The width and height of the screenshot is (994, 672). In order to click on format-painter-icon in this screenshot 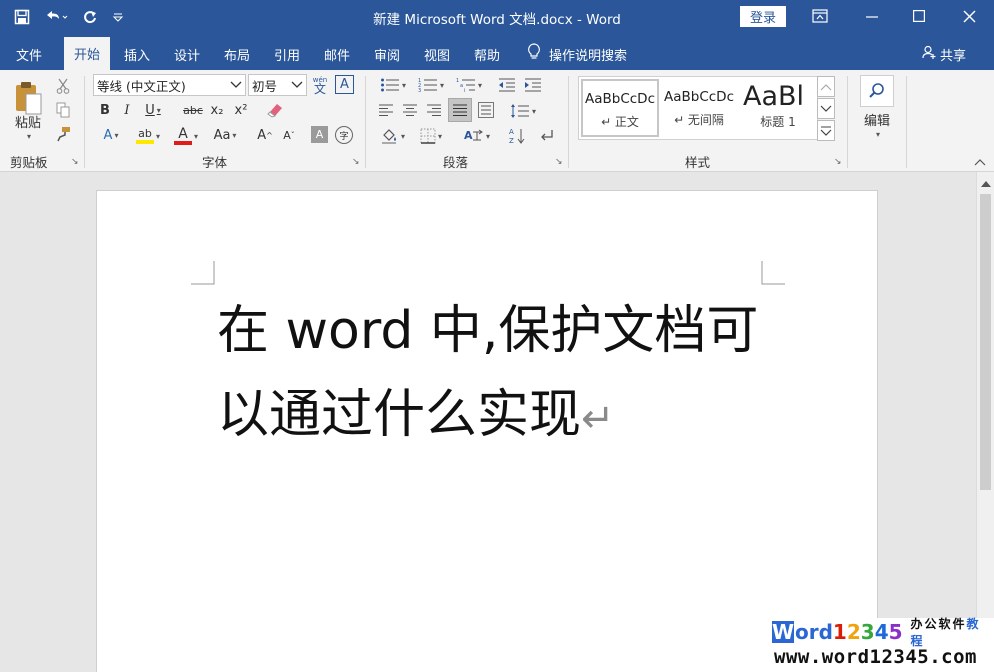, I will do `click(63, 134)`.